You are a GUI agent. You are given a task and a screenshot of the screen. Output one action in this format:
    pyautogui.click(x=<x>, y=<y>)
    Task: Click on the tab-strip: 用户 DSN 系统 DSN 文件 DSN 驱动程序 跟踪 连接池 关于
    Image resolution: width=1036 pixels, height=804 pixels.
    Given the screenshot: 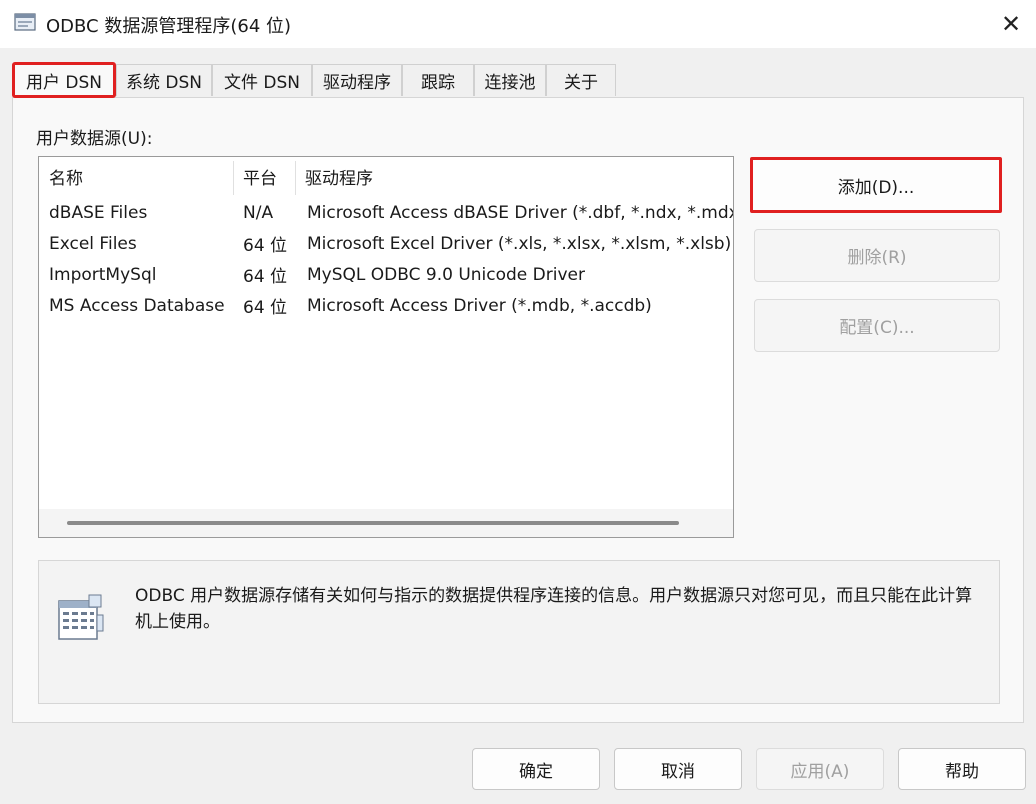 What is the action you would take?
    pyautogui.click(x=315, y=80)
    